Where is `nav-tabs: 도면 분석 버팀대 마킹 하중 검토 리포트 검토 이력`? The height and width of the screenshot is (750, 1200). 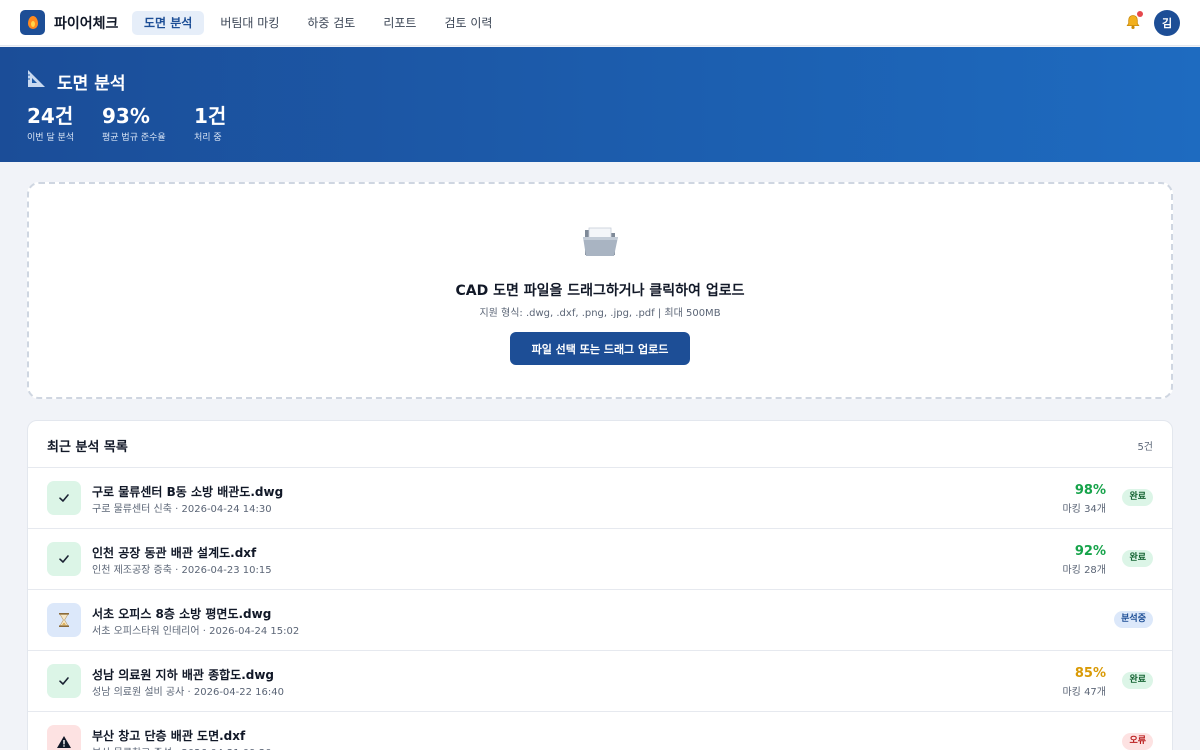 nav-tabs: 도면 분석 버팀대 마킹 하중 검토 리포트 검토 이력 is located at coordinates (320, 23).